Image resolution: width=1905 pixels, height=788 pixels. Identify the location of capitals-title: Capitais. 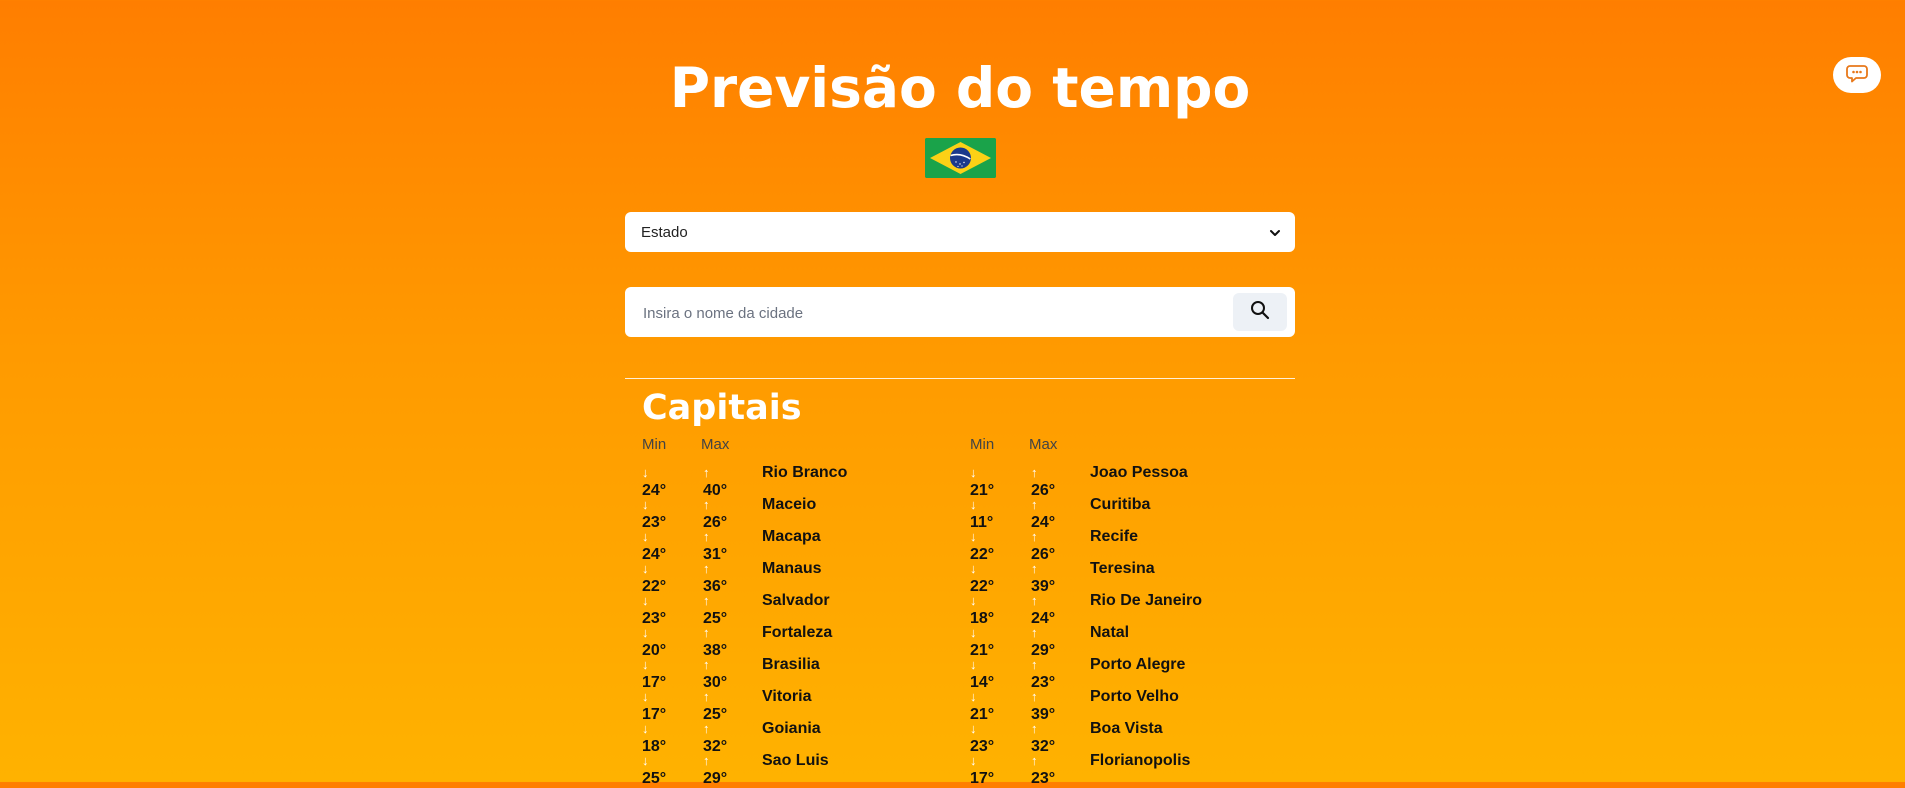
(722, 408).